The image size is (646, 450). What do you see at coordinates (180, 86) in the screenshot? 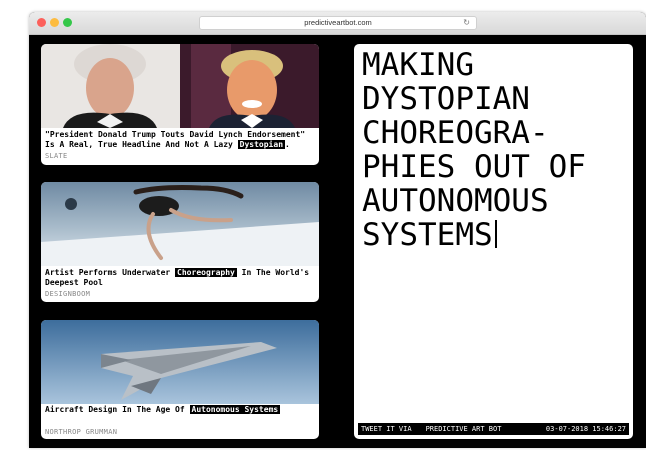
I see `article-image-portraits` at bounding box center [180, 86].